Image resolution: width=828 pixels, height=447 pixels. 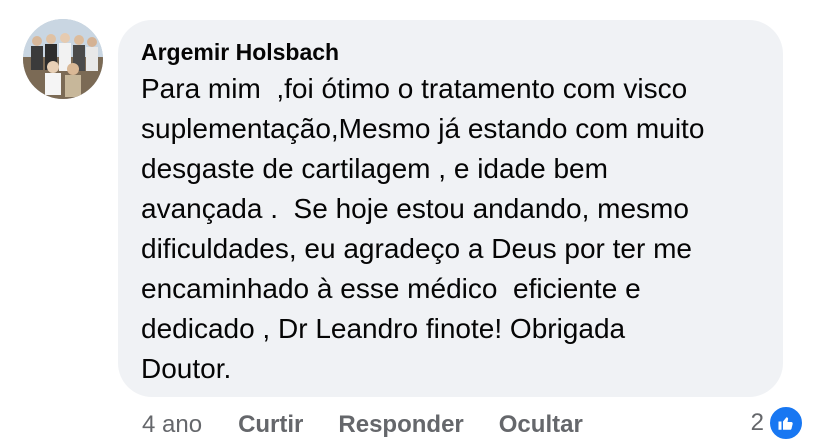 I want to click on thumbs-up-icon, so click(x=785, y=423).